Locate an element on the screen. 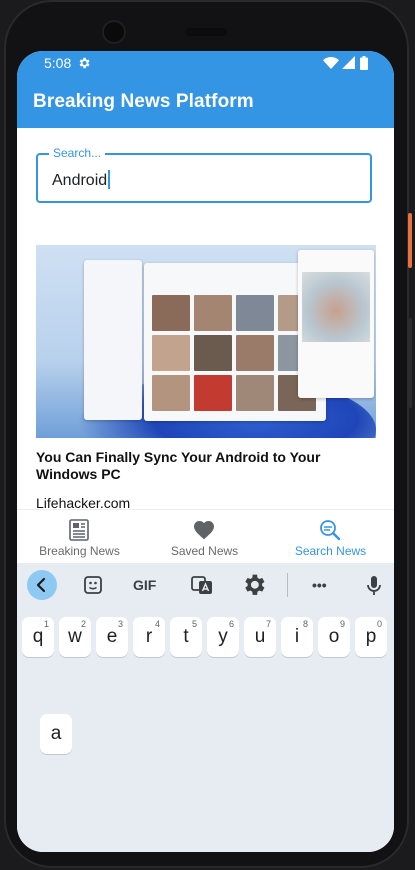 The height and width of the screenshot is (870, 415). newspaper-icon is located at coordinates (79, 530).